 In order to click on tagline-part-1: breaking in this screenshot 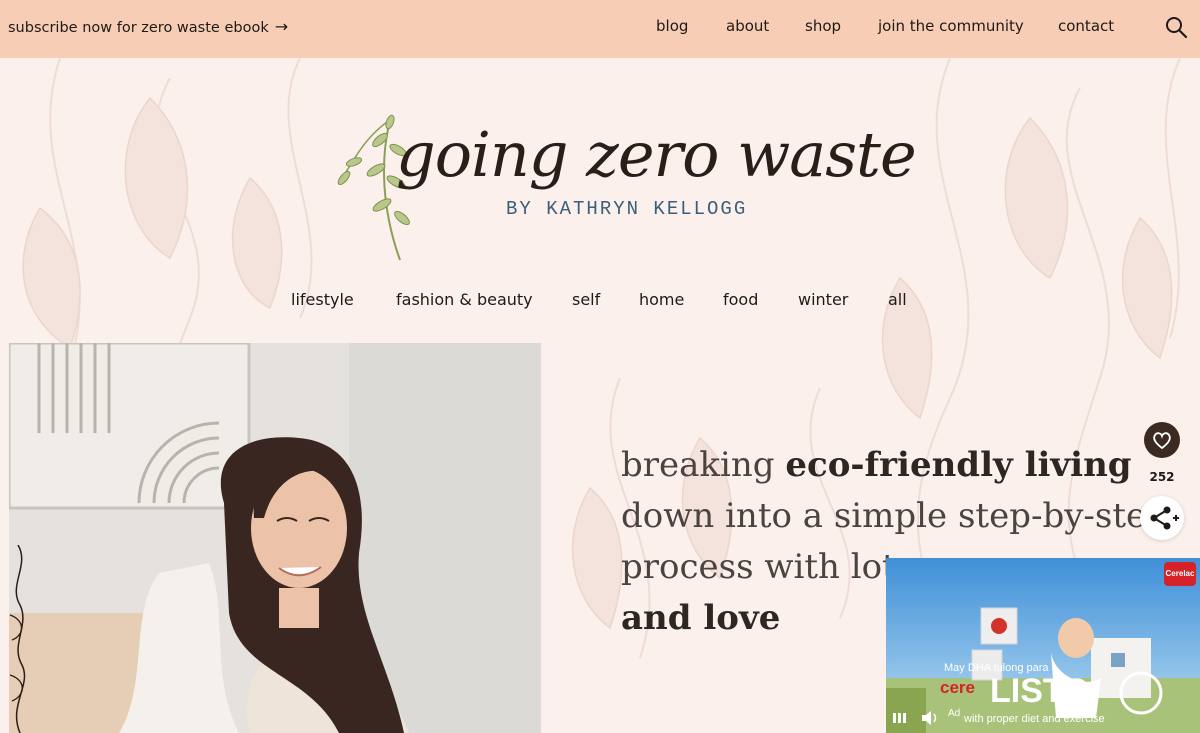, I will do `click(703, 465)`.